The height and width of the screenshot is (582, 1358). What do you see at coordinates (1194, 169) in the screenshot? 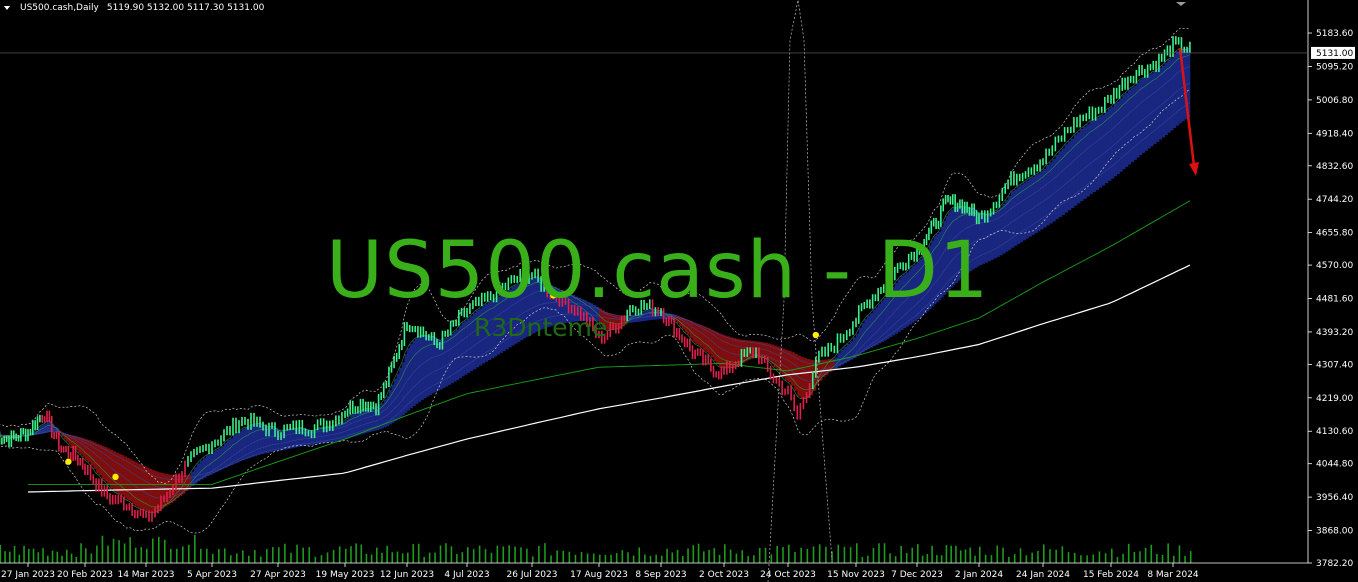
I see `down-arrow-icon` at bounding box center [1194, 169].